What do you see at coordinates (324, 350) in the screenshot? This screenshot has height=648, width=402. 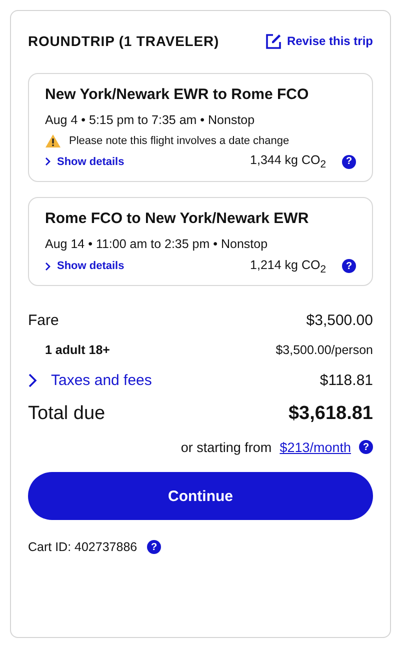 I see `traveler-value: $3,500.00/person` at bounding box center [324, 350].